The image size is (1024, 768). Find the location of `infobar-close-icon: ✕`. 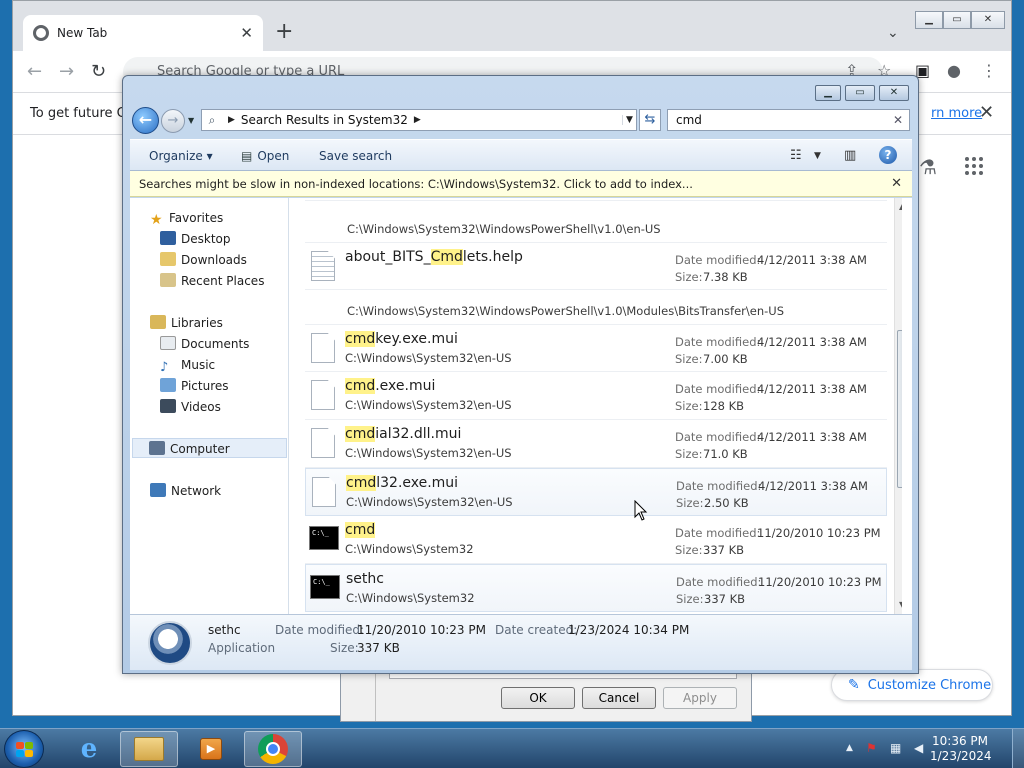

infobar-close-icon: ✕ is located at coordinates (986, 112).